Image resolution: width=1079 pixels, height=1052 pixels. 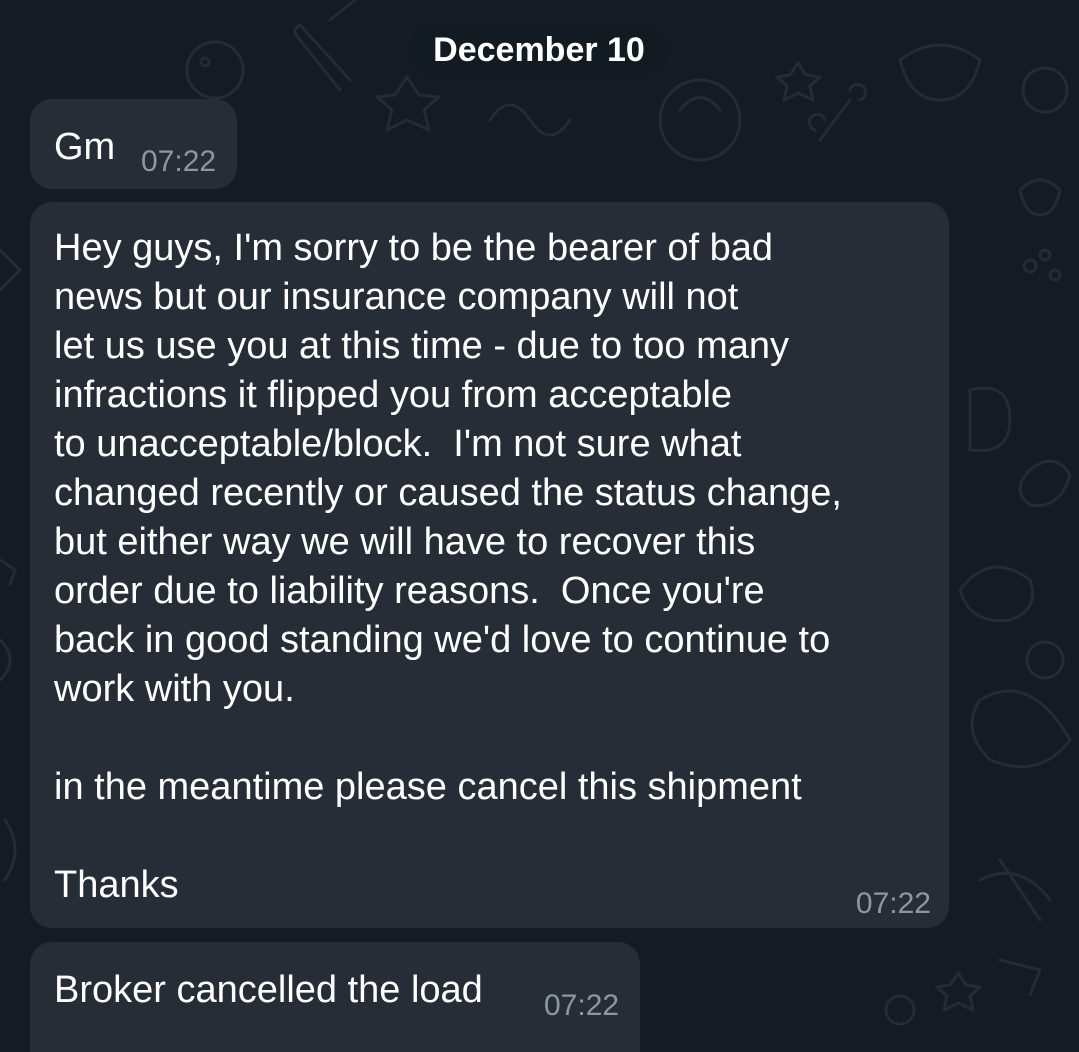 I want to click on message-bubble: Broker cancelled the load 07:22, so click(x=335, y=997).